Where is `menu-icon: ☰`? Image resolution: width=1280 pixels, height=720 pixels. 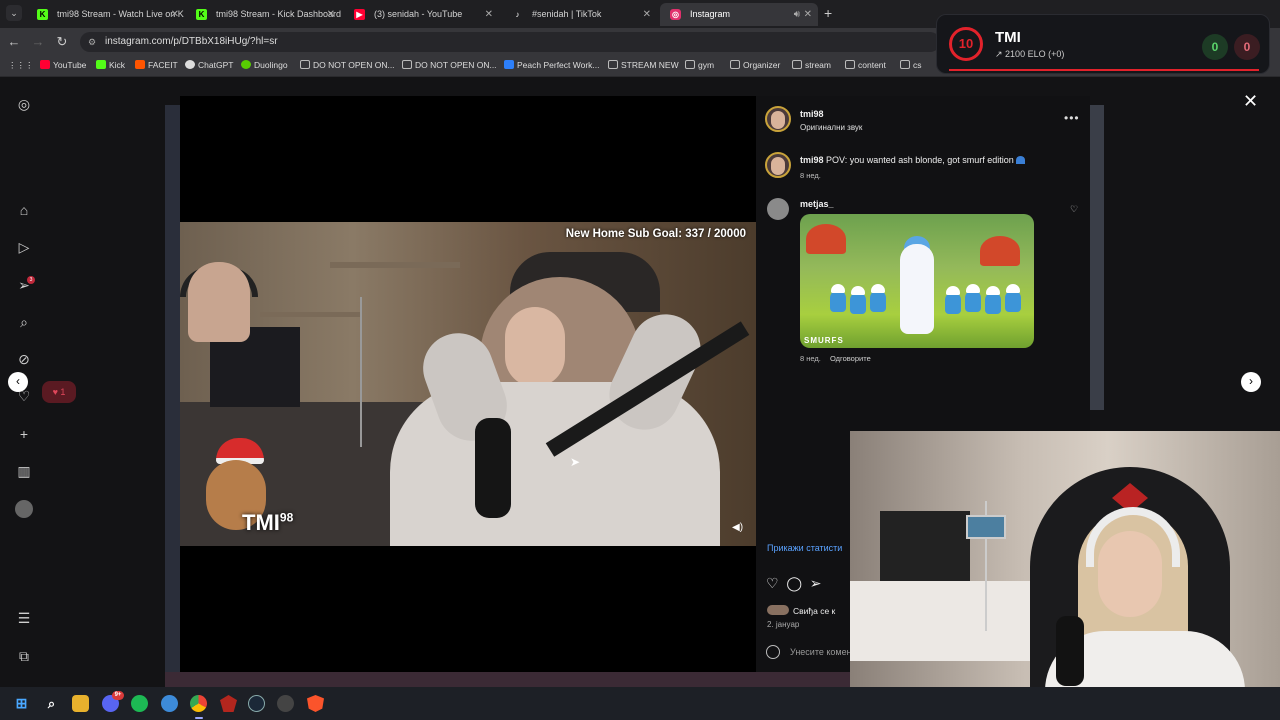 menu-icon: ☰ is located at coordinates (24, 618).